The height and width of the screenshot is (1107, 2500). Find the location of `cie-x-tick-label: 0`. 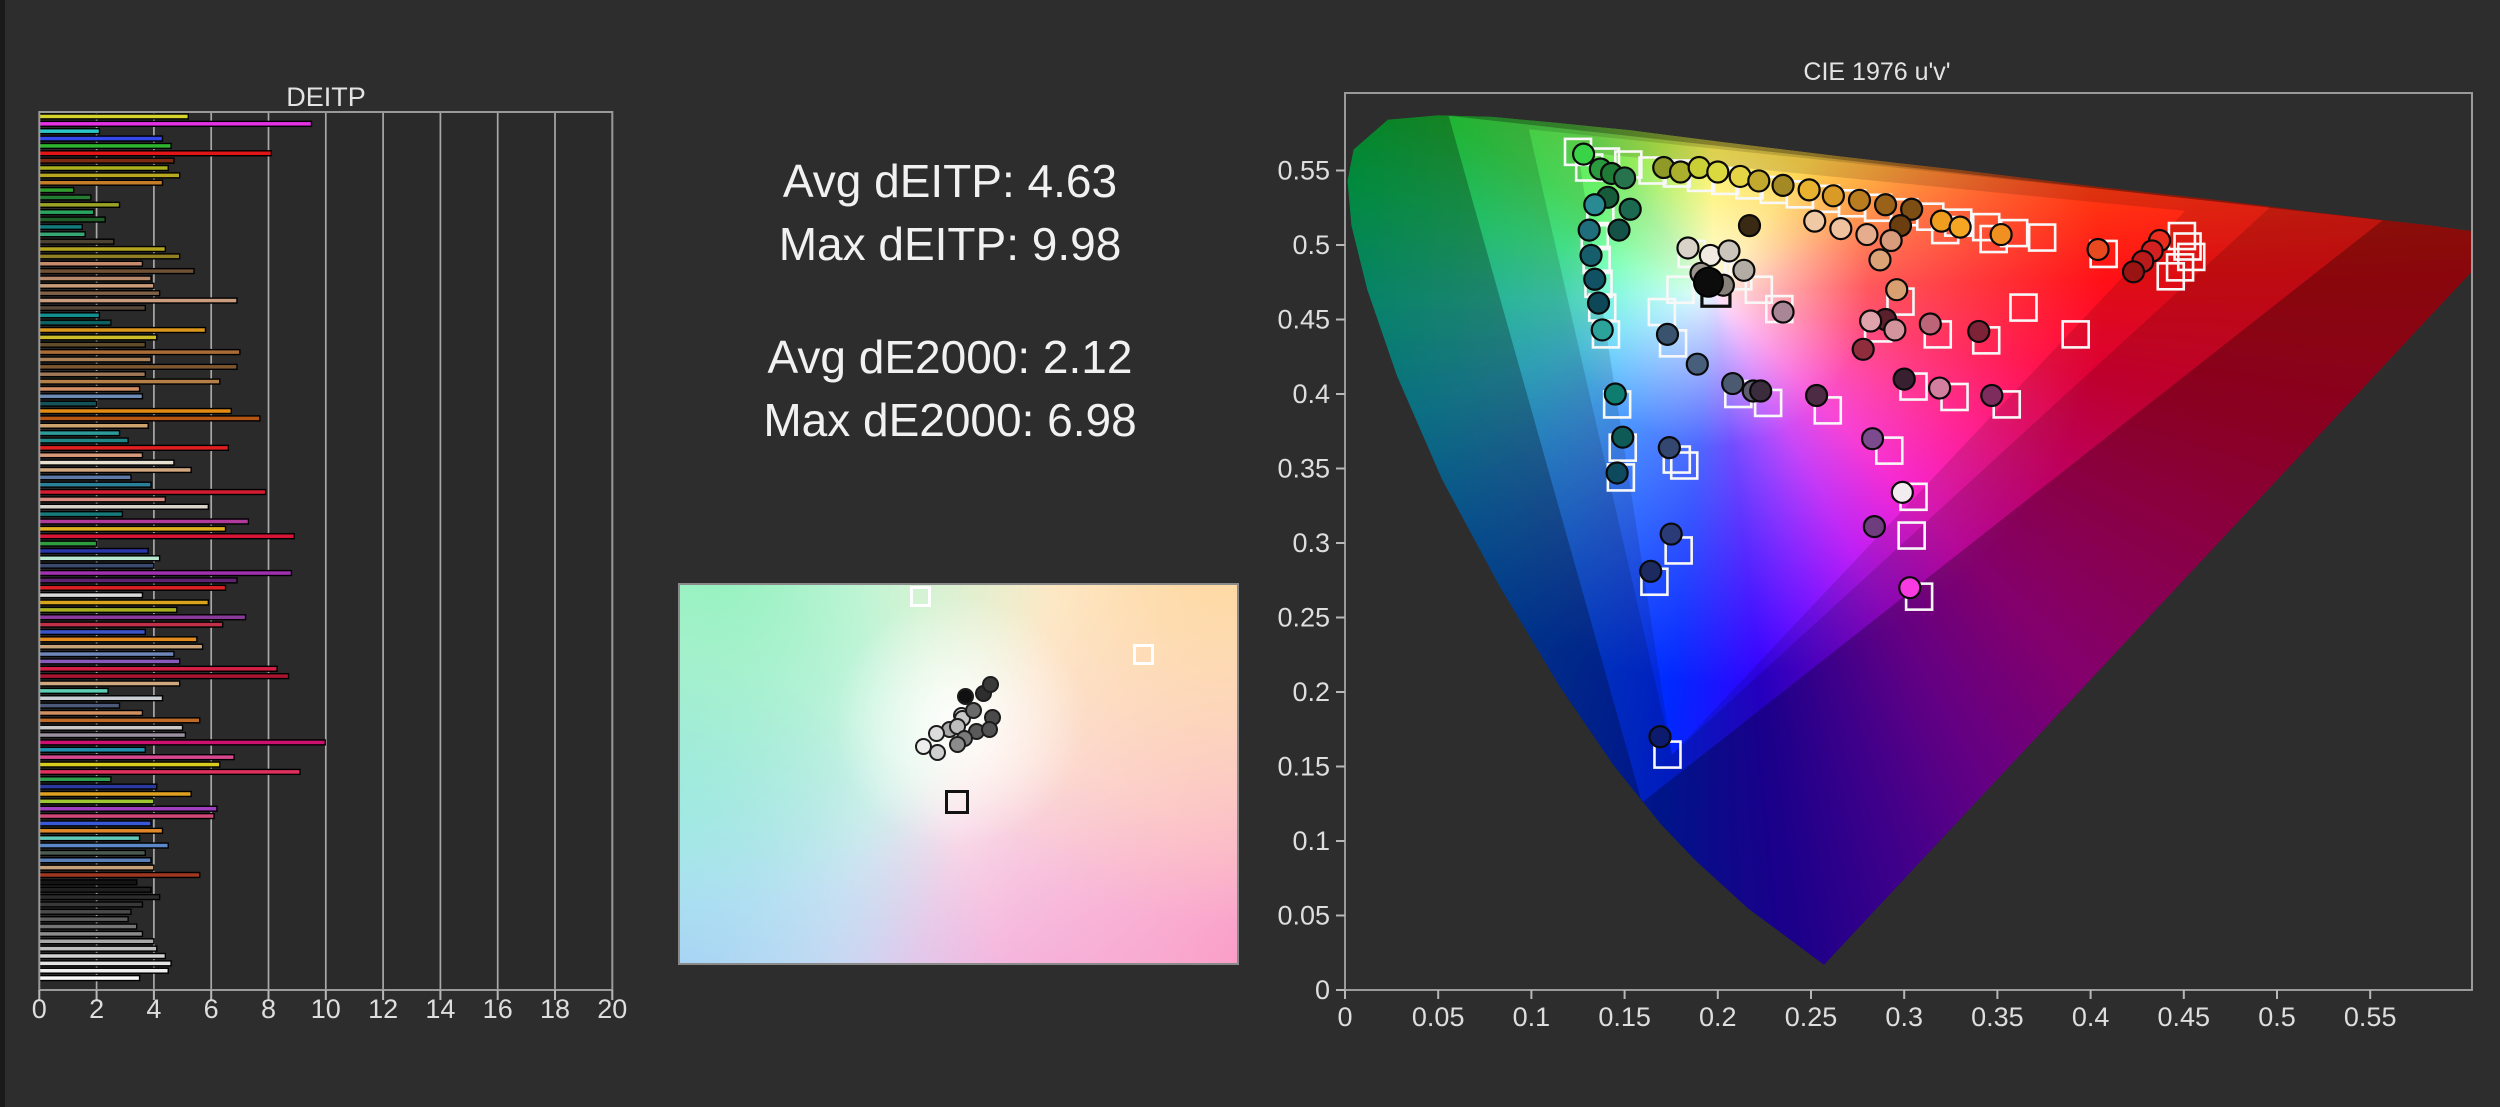

cie-x-tick-label: 0 is located at coordinates (1344, 1017).